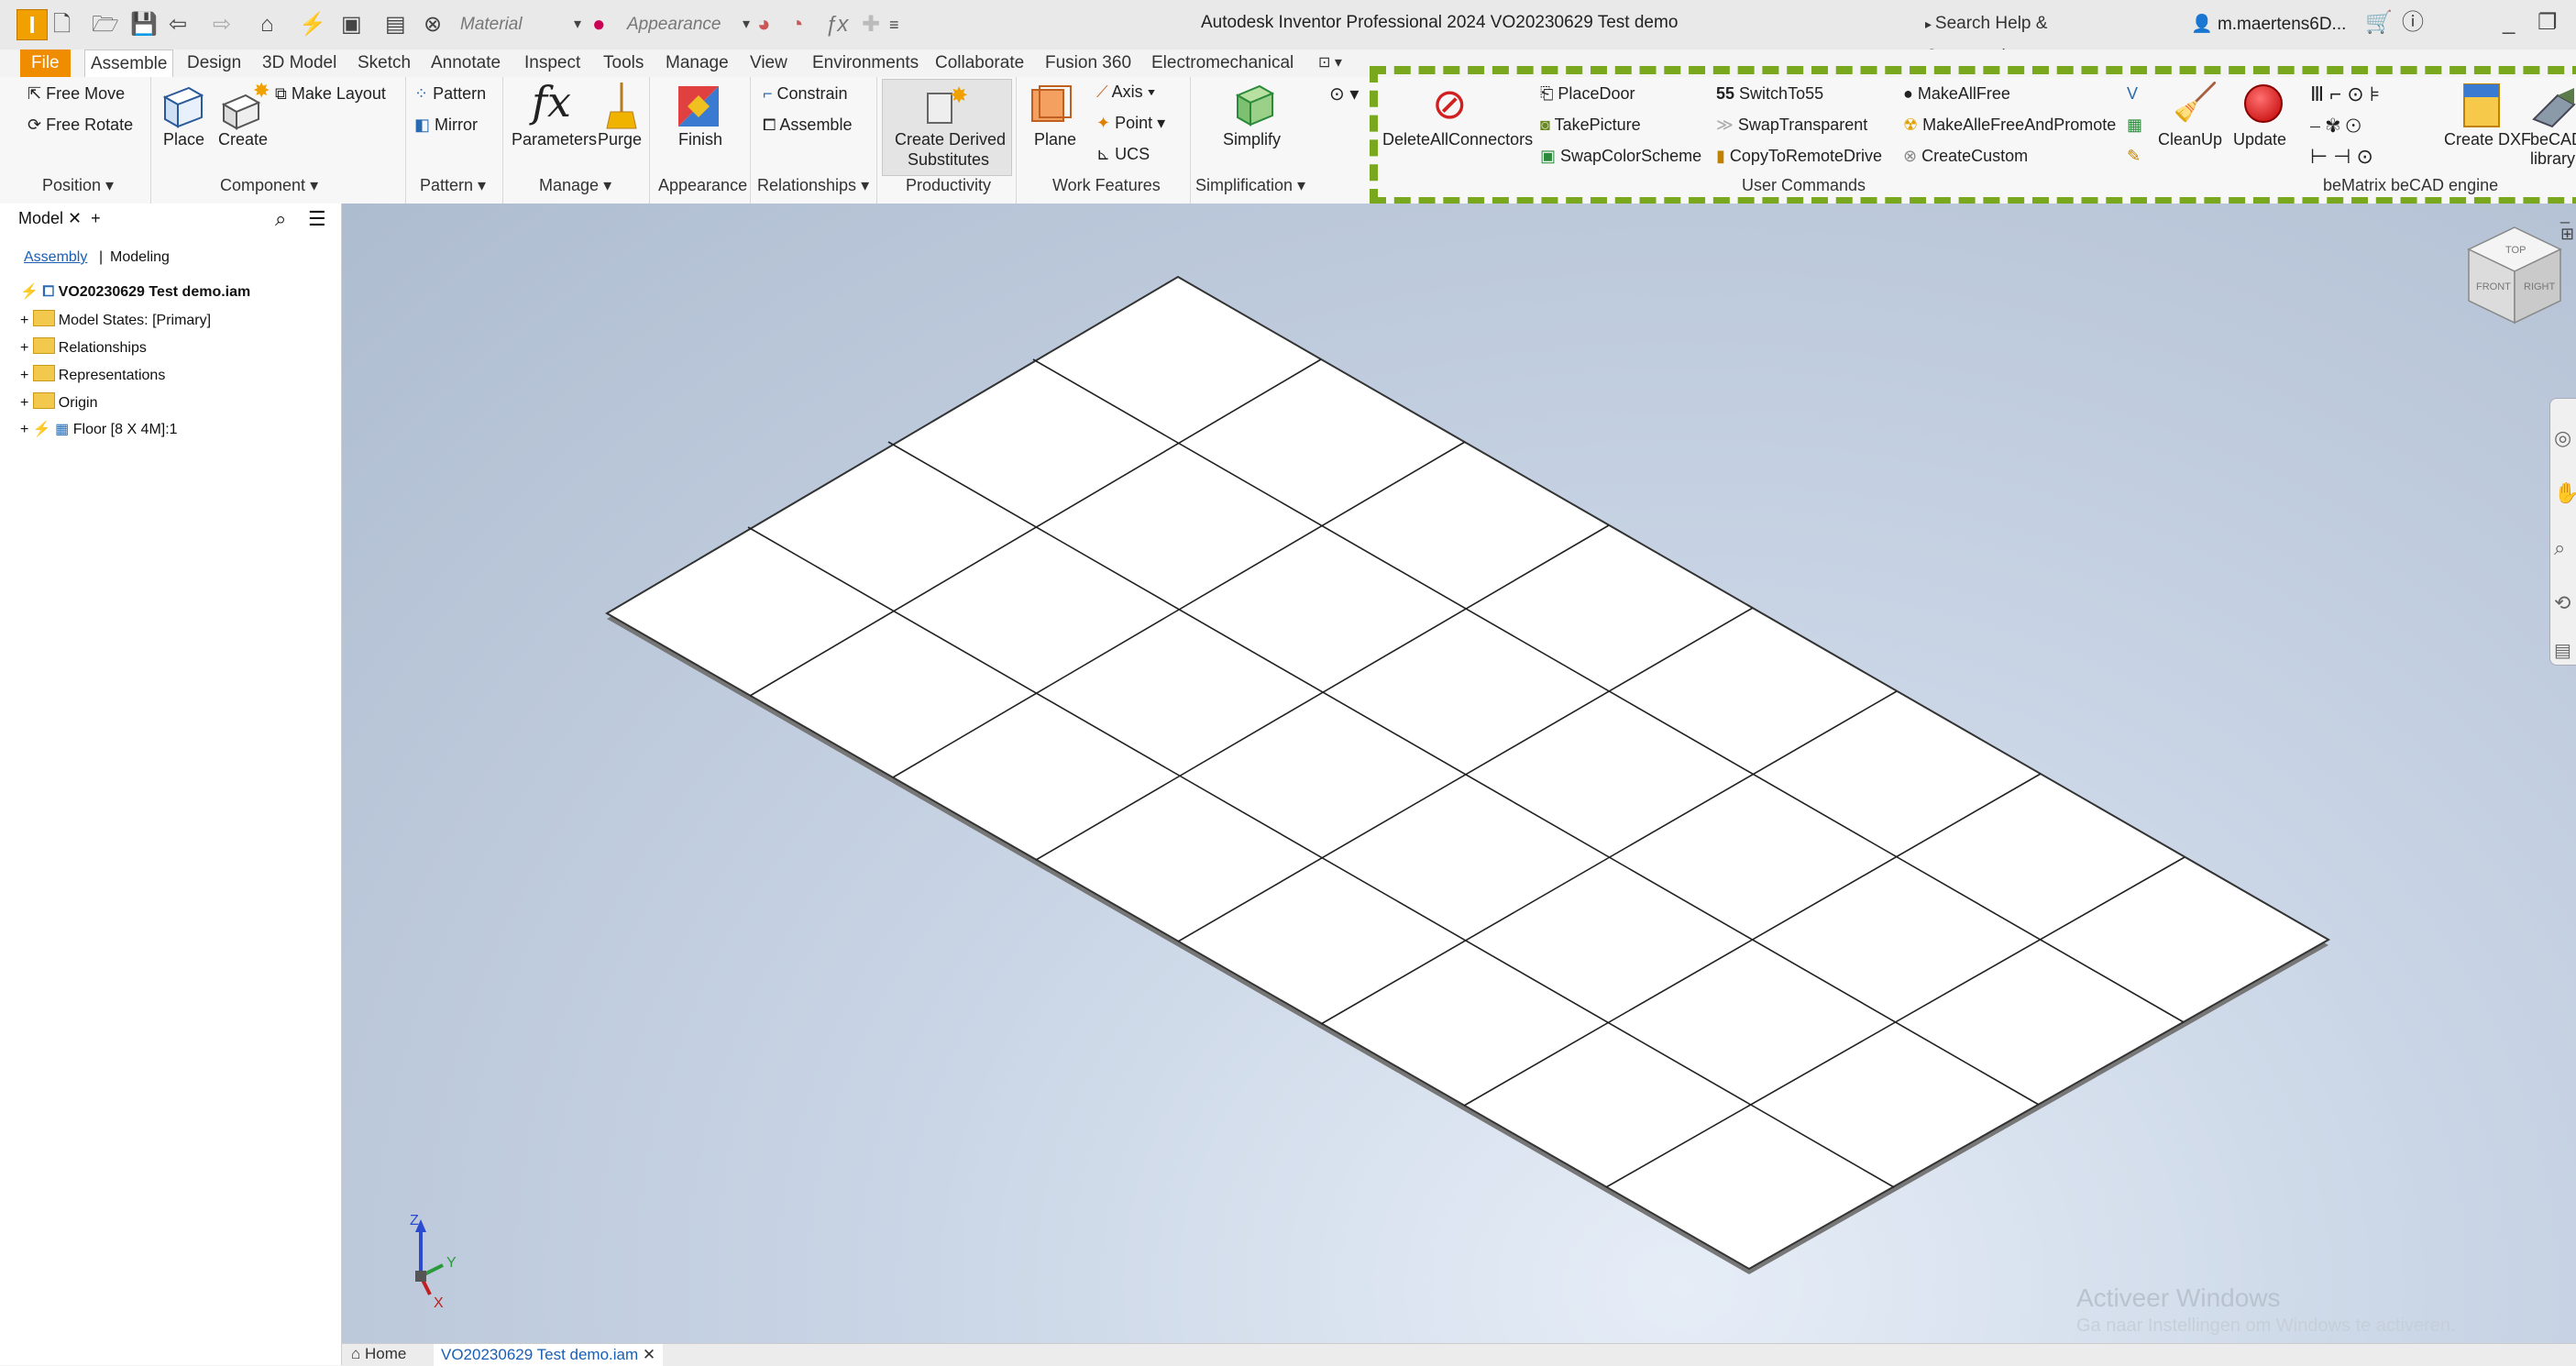  I want to click on simplify-button: Simplify, so click(1252, 139).